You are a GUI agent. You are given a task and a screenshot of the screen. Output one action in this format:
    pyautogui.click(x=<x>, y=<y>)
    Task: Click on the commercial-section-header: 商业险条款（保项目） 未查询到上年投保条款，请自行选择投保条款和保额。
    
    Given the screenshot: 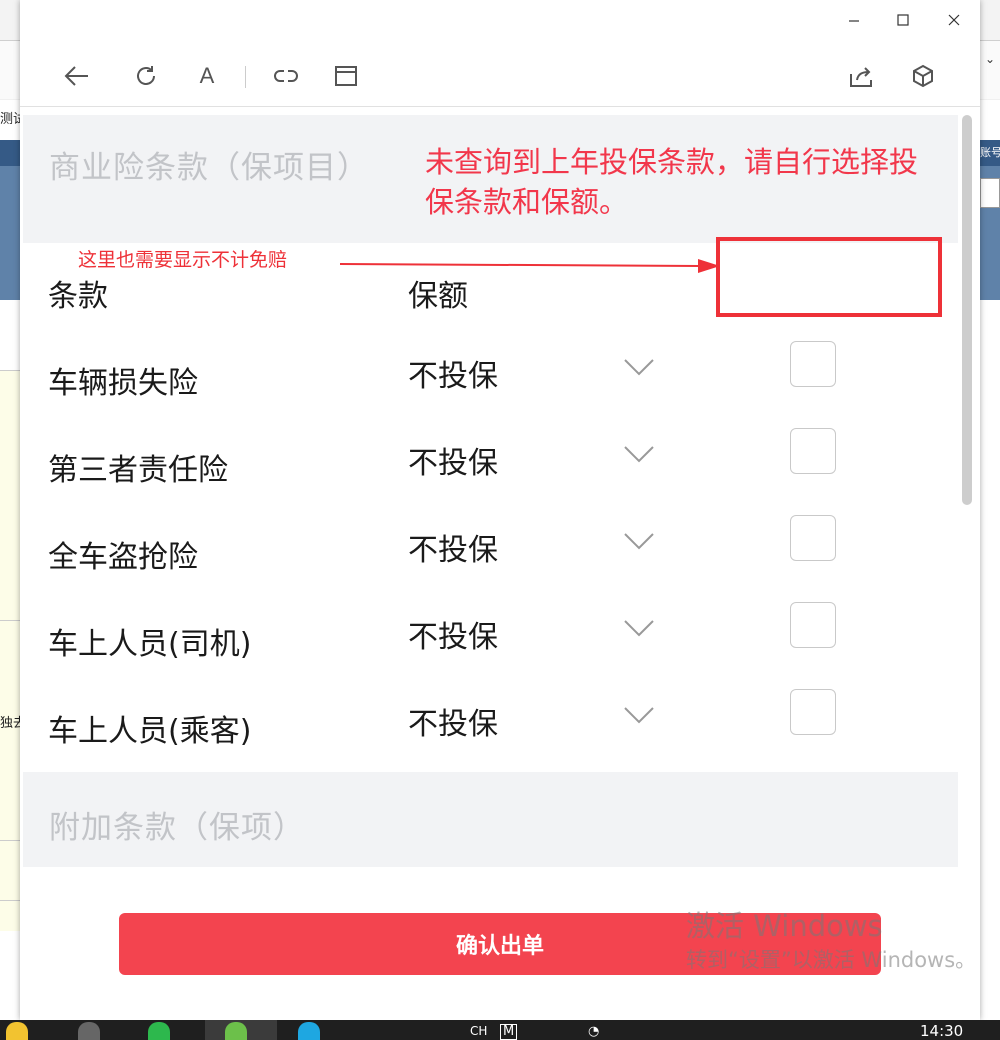 What is the action you would take?
    pyautogui.click(x=490, y=179)
    